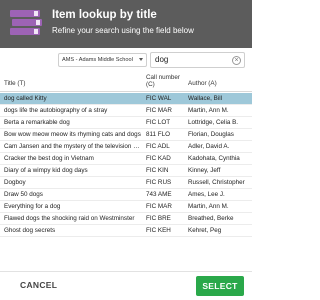 Image resolution: width=320 pixels, height=300 pixels. What do you see at coordinates (202, 83) in the screenshot?
I see `column-header-author: Author (A)` at bounding box center [202, 83].